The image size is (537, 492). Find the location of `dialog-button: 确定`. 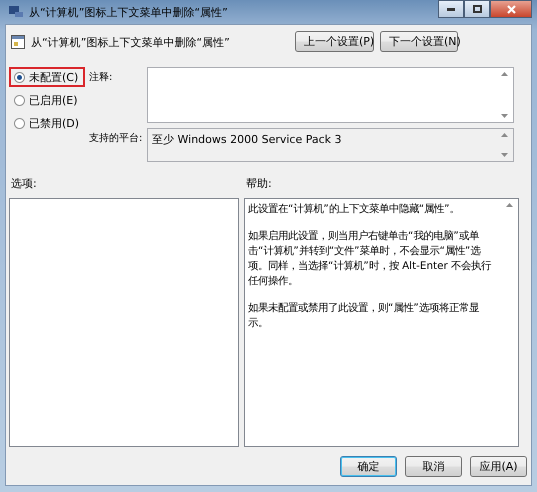

dialog-button: 确定 is located at coordinates (368, 466).